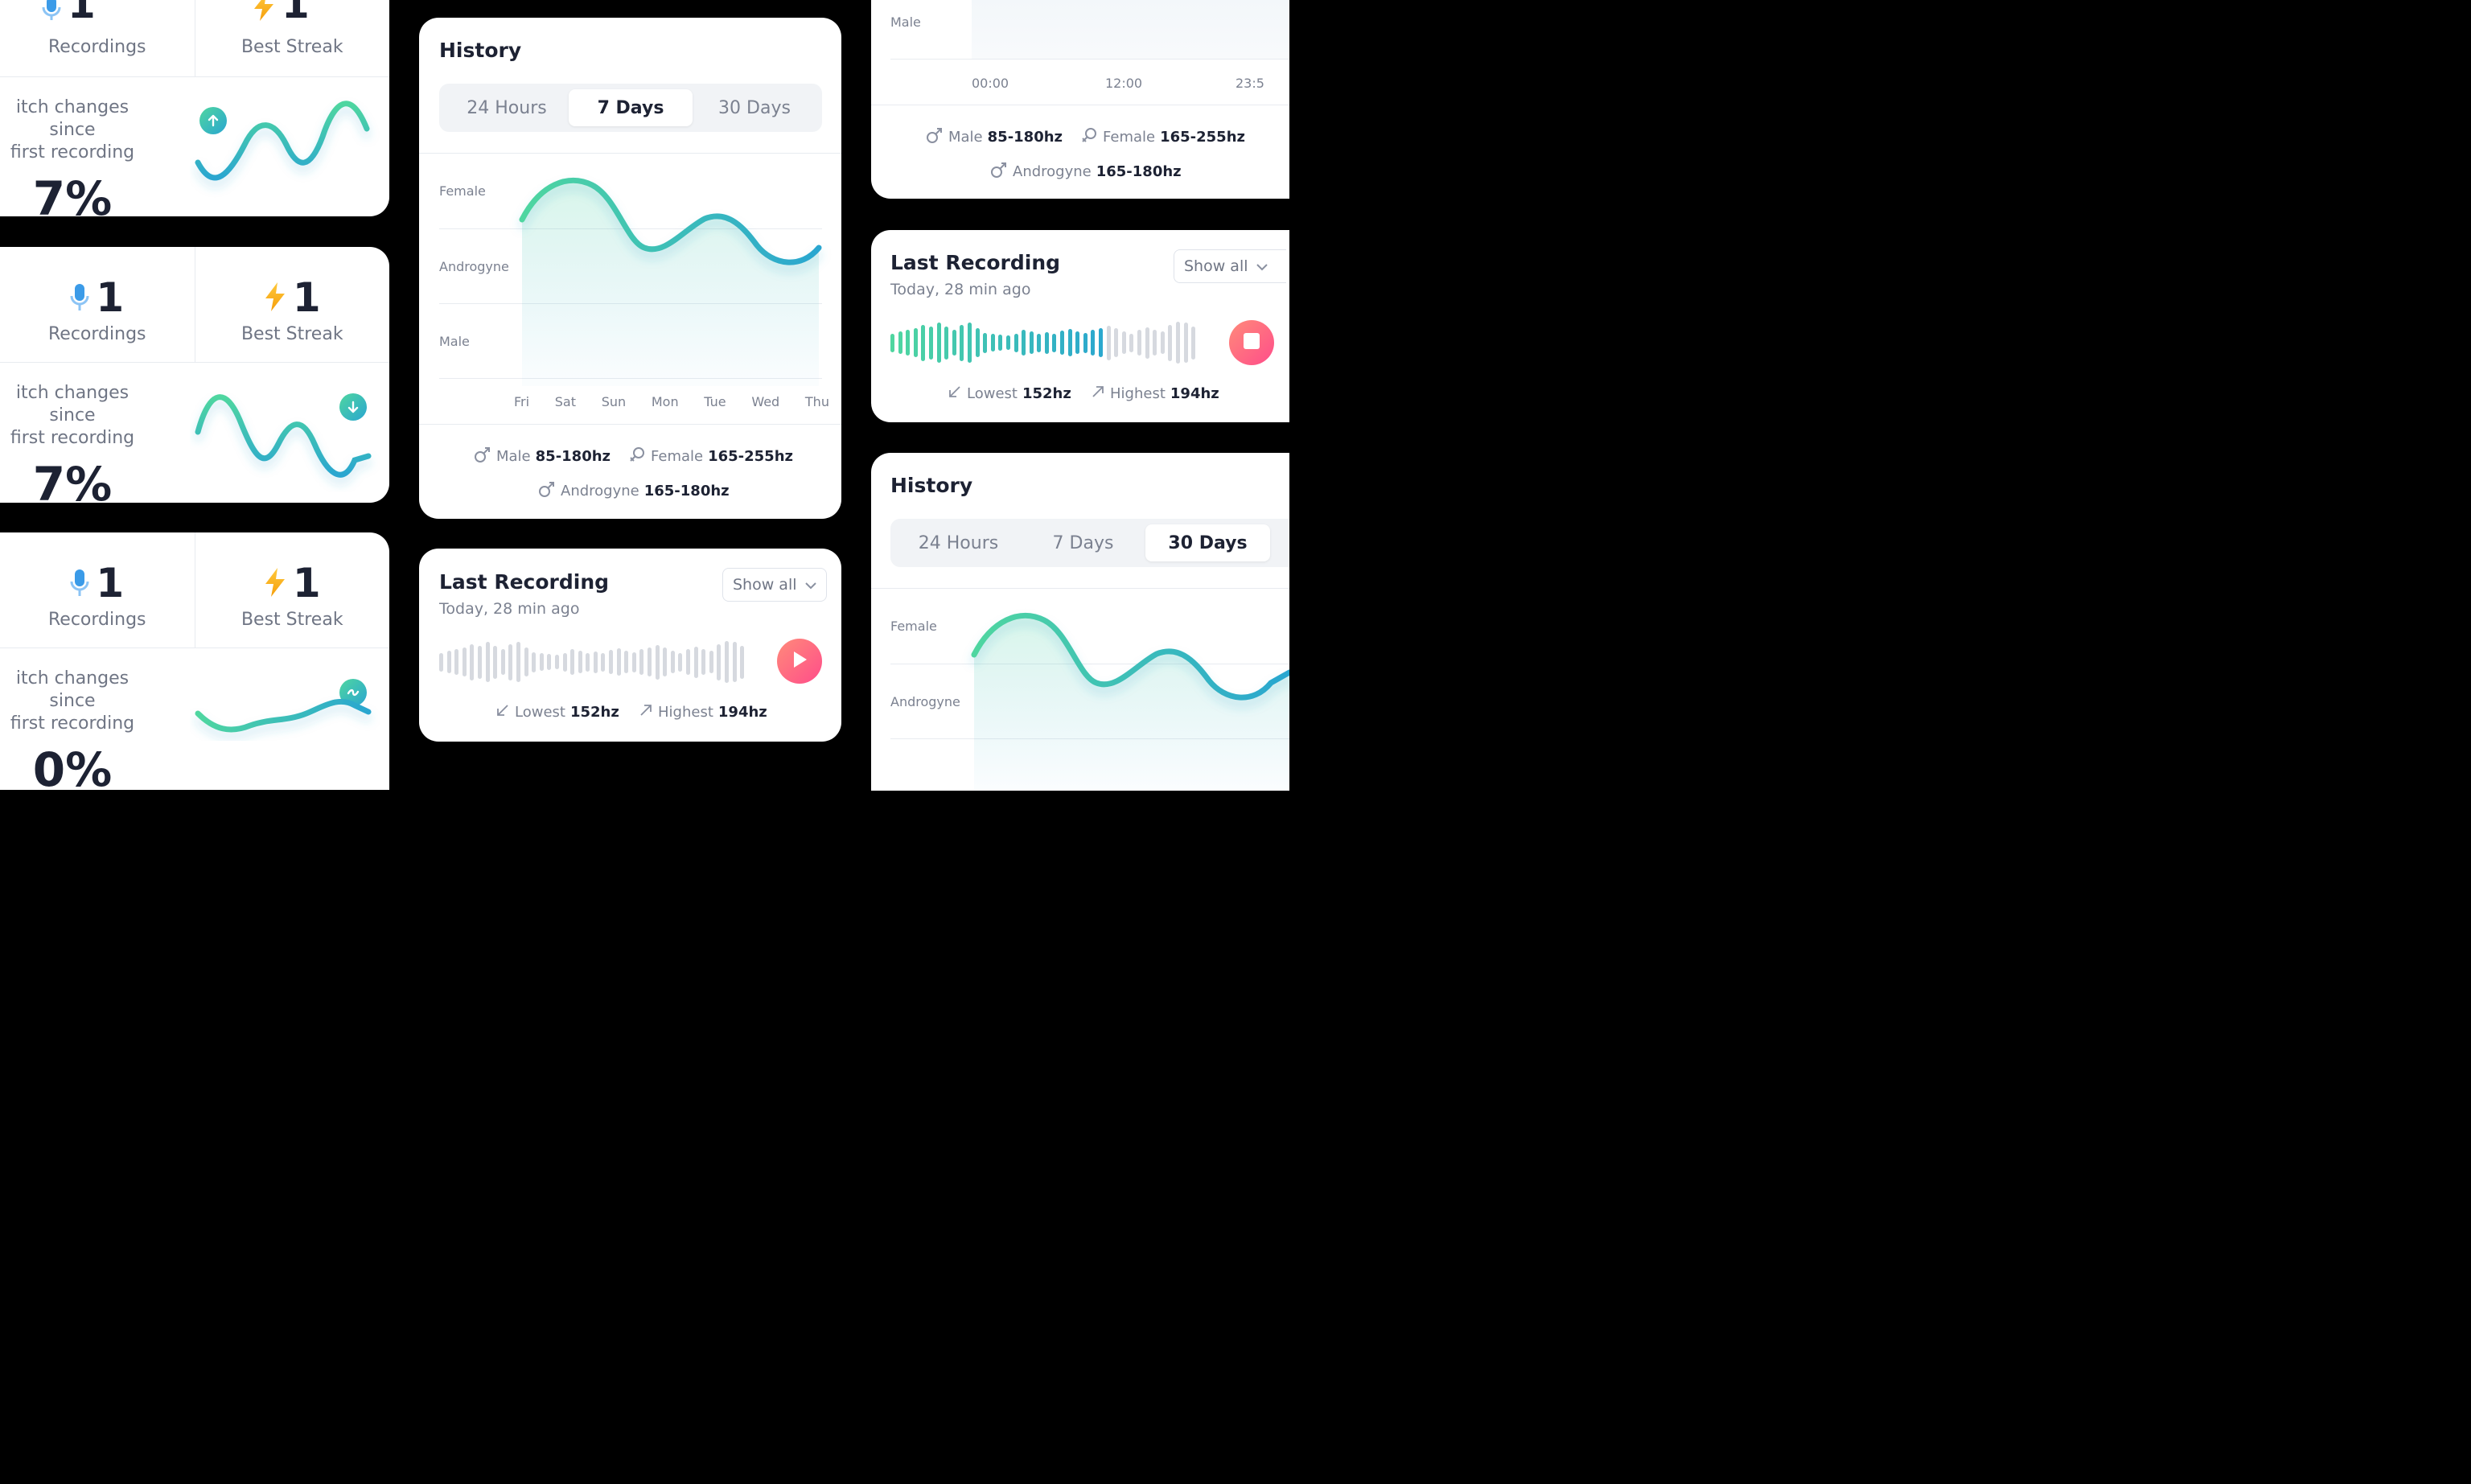 This screenshot has height=1484, width=2471. What do you see at coordinates (965, 137) in the screenshot?
I see `legend-label: Male` at bounding box center [965, 137].